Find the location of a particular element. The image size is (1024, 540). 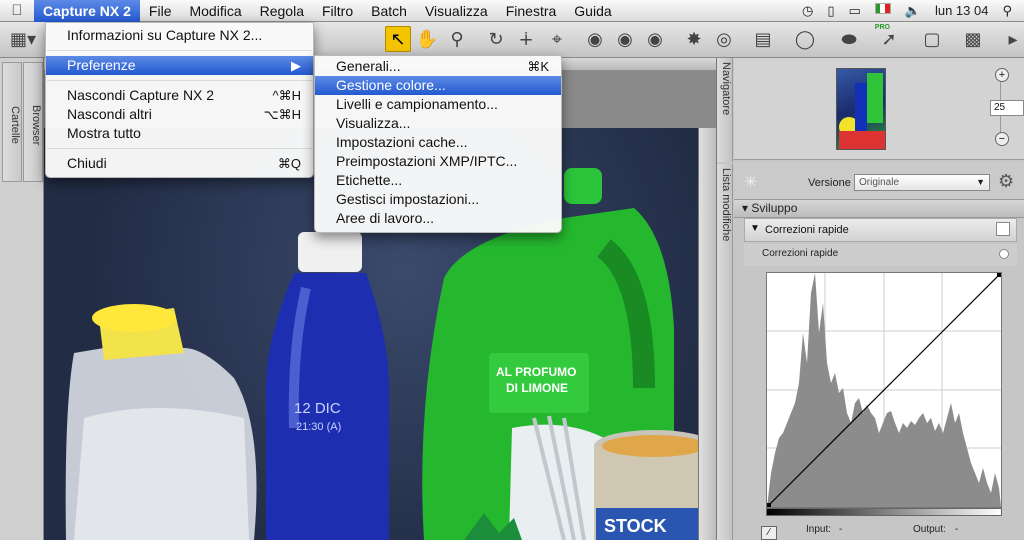

left-panel: Cartelle Browser is located at coordinates (22, 299).